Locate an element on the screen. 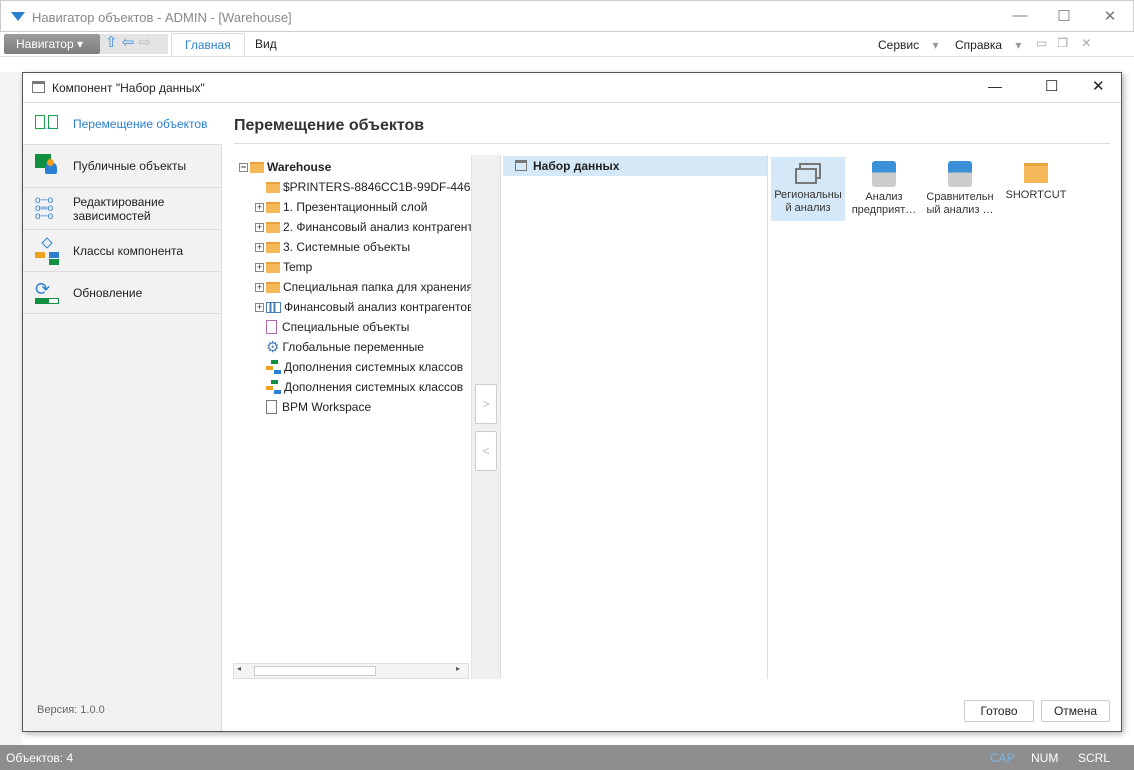 This screenshot has width=1134, height=770. tree-item: ⚙ Глобальные переменные is located at coordinates (345, 347).